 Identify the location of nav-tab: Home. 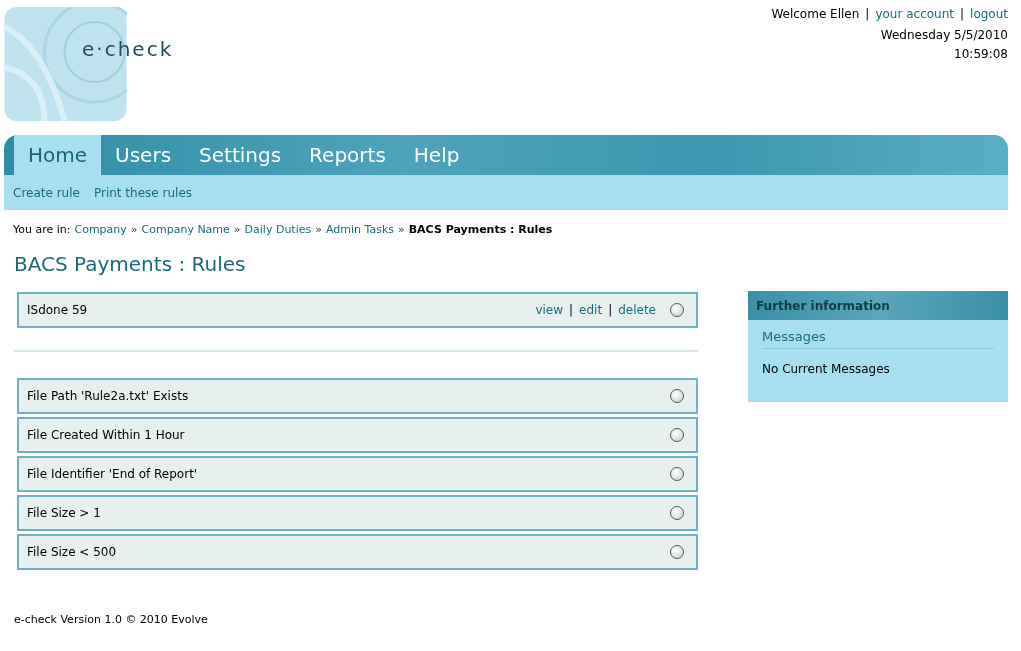
(58, 155).